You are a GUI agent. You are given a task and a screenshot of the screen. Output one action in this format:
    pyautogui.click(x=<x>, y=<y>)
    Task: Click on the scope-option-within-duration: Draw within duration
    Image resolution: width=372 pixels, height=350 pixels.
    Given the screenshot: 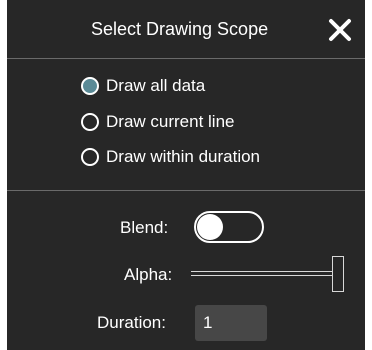 What is the action you would take?
    pyautogui.click(x=170, y=157)
    